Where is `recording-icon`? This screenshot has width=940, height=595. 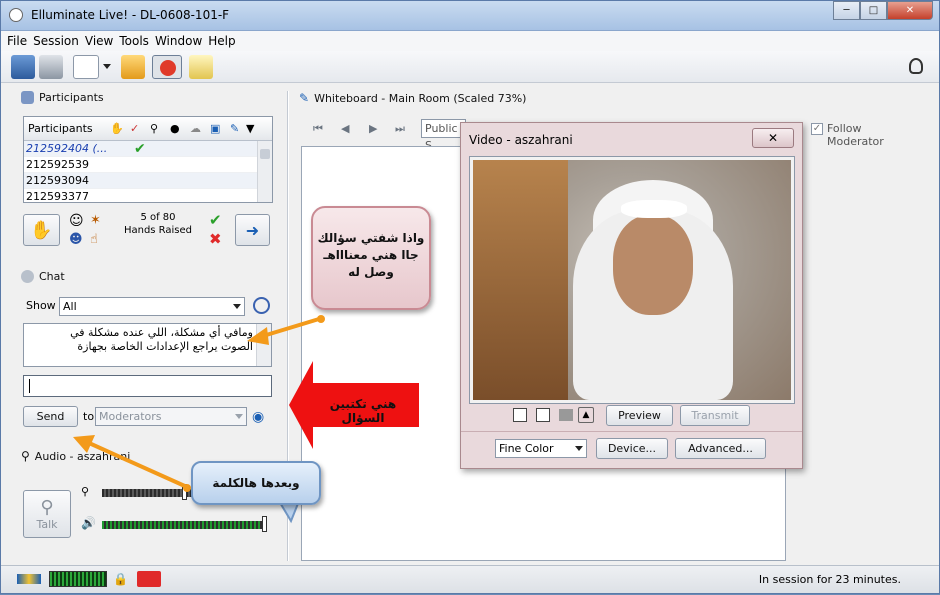 recording-icon is located at coordinates (149, 579).